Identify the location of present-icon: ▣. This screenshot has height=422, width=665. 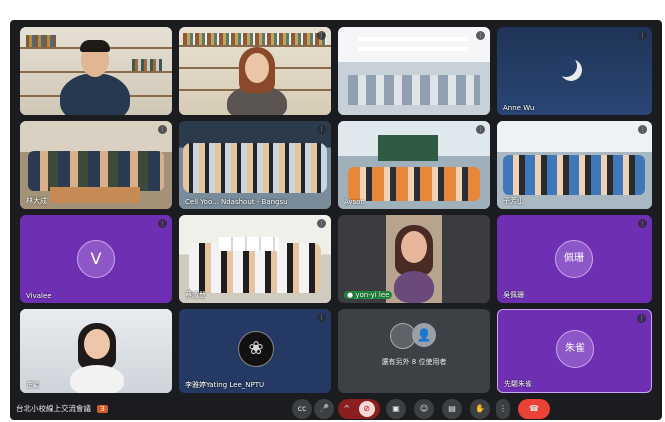
(396, 408).